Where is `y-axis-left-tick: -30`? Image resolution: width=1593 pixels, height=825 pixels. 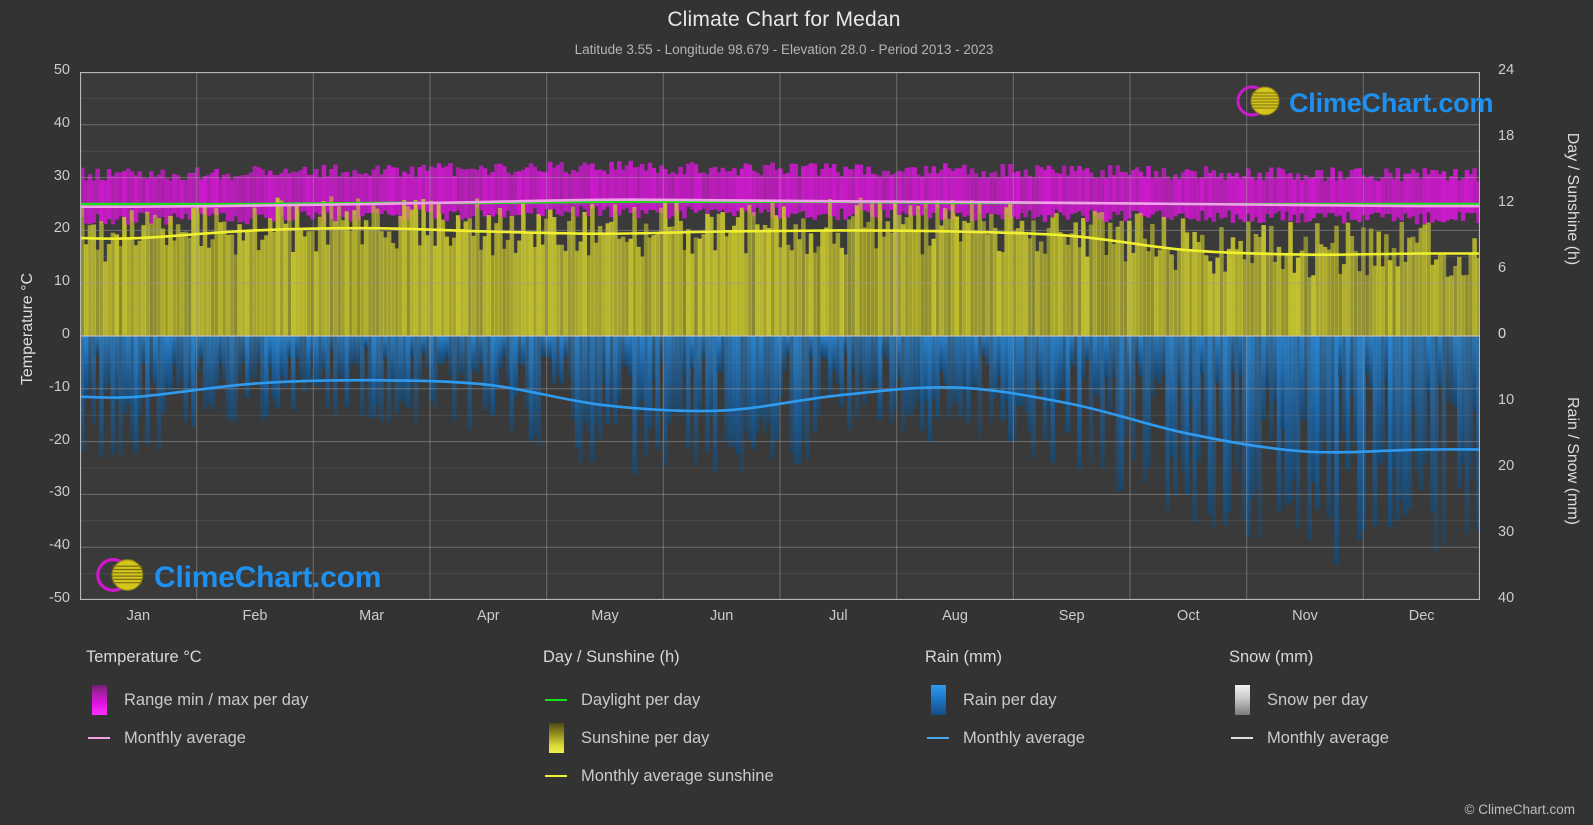 y-axis-left-tick: -30 is located at coordinates (59, 492).